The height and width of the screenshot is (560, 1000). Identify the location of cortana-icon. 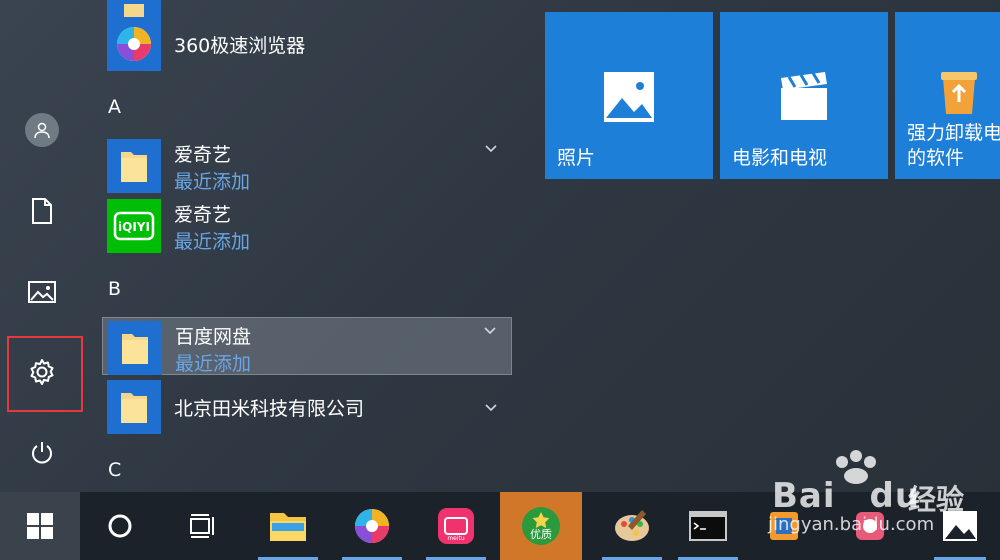
(120, 526).